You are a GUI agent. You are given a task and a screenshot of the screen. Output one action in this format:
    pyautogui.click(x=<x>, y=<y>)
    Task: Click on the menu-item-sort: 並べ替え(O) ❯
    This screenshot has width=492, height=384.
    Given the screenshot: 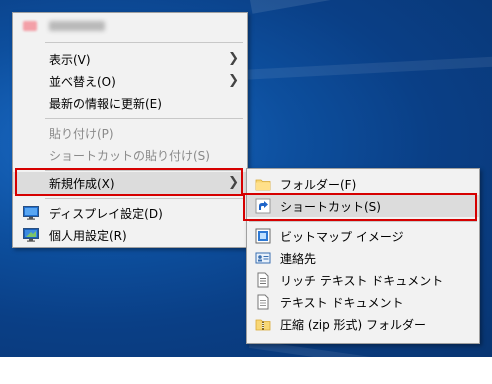 What is the action you would take?
    pyautogui.click(x=130, y=81)
    